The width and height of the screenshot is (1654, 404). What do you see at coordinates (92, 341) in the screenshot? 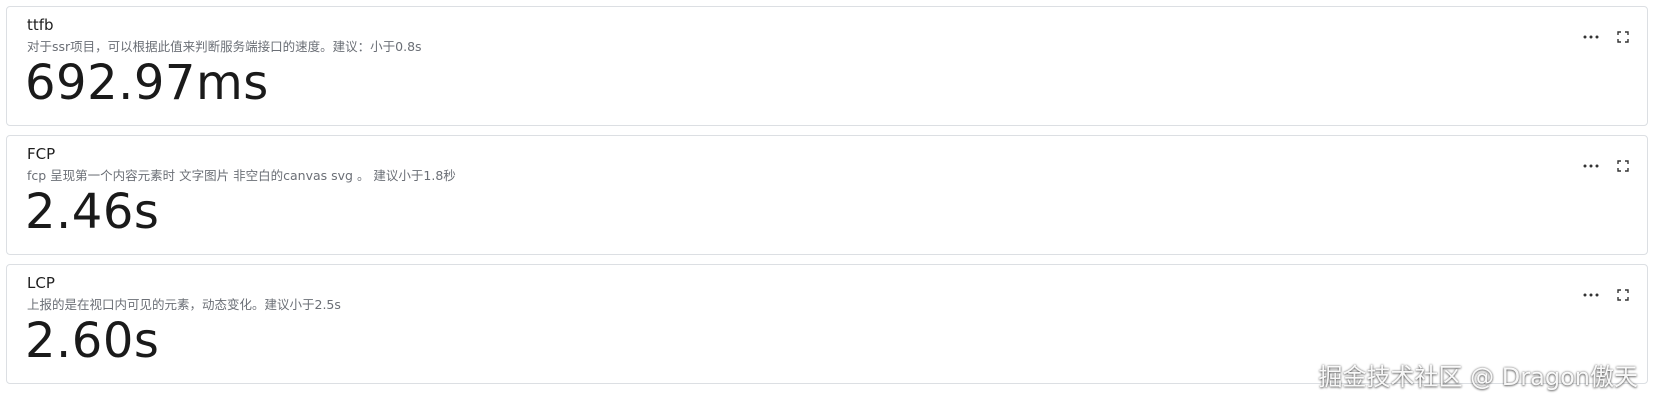
I see `panel-value: 2.60s` at bounding box center [92, 341].